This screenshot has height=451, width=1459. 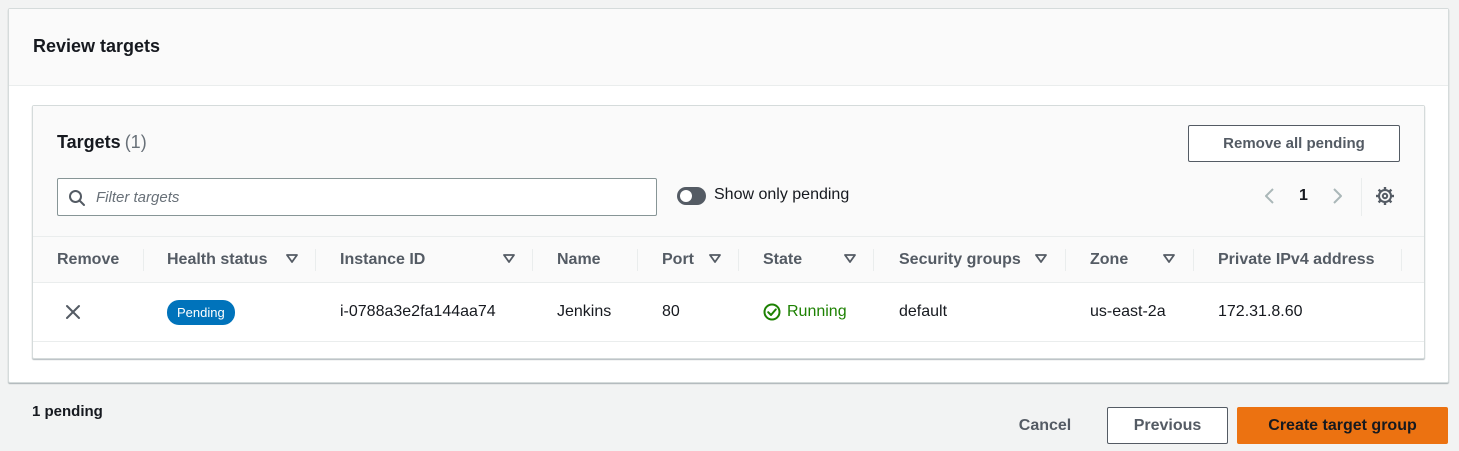 What do you see at coordinates (1361, 197) in the screenshot?
I see `pager-divider` at bounding box center [1361, 197].